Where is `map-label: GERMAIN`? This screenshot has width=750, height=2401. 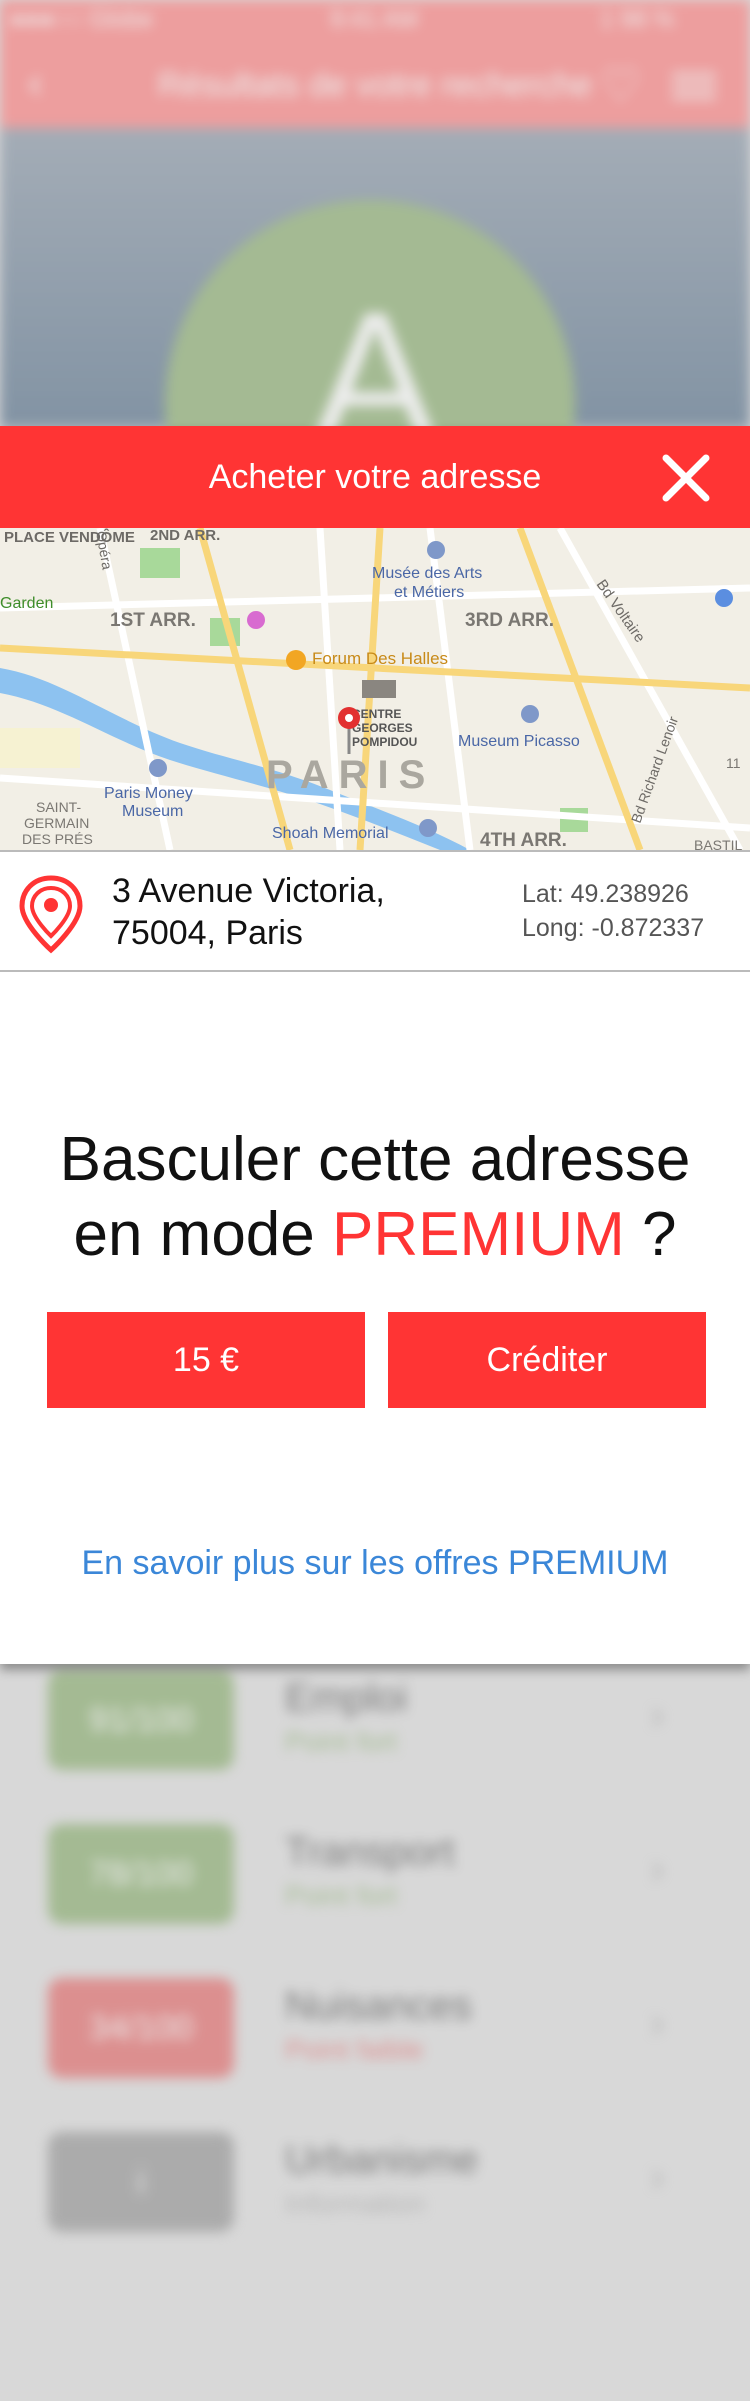 map-label: GERMAIN is located at coordinates (56, 823).